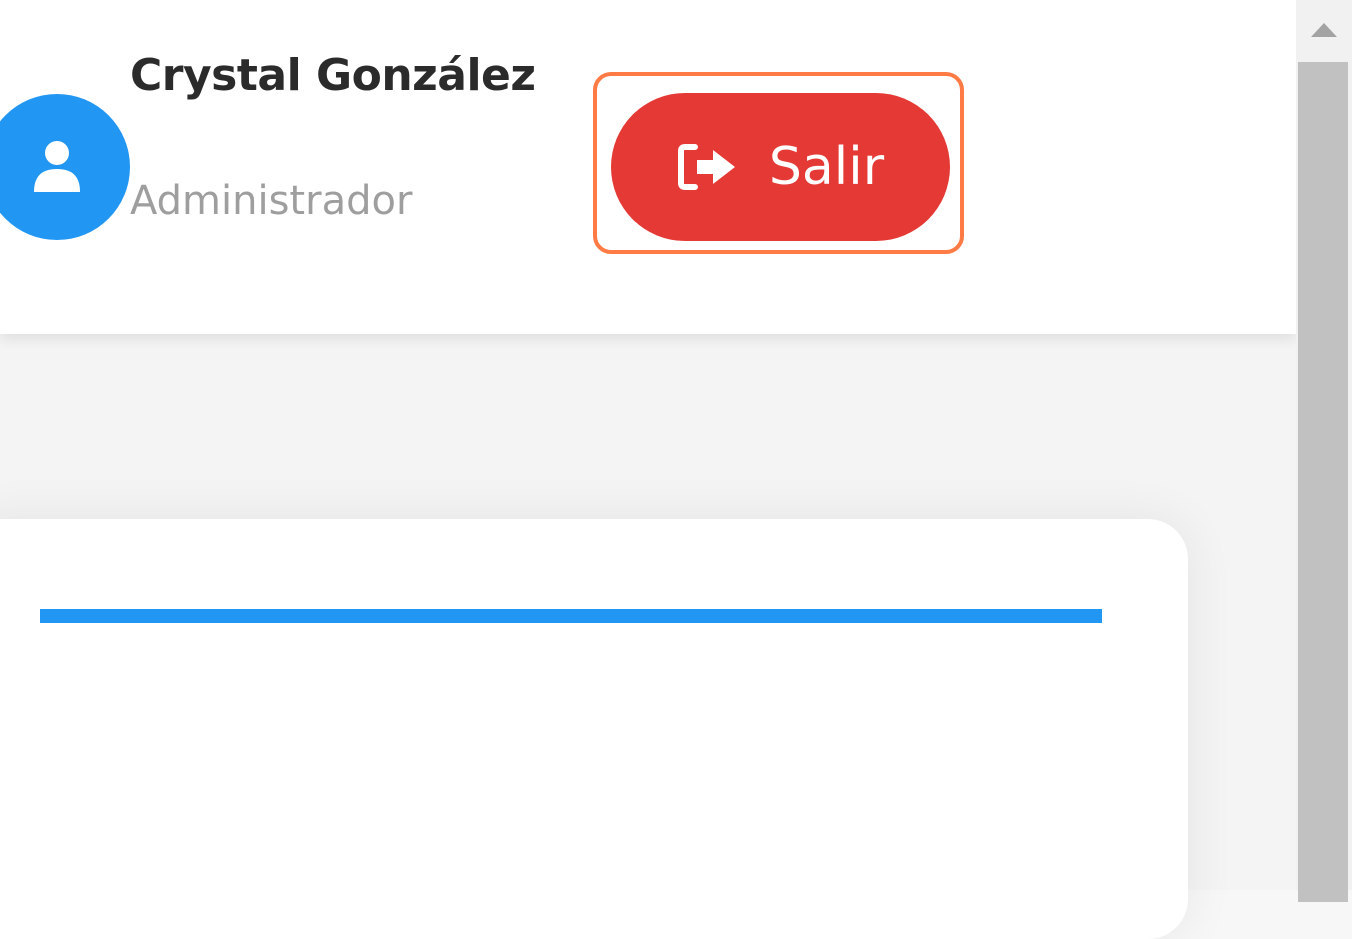 The width and height of the screenshot is (1352, 939). I want to click on user-avatar, so click(65, 167).